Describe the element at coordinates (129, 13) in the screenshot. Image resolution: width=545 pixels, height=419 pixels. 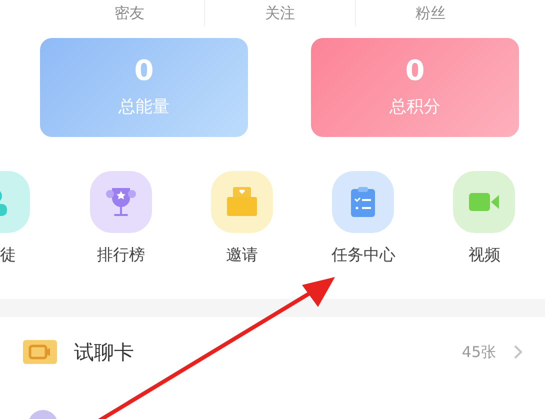
I see `stat-label: 密友` at that location.